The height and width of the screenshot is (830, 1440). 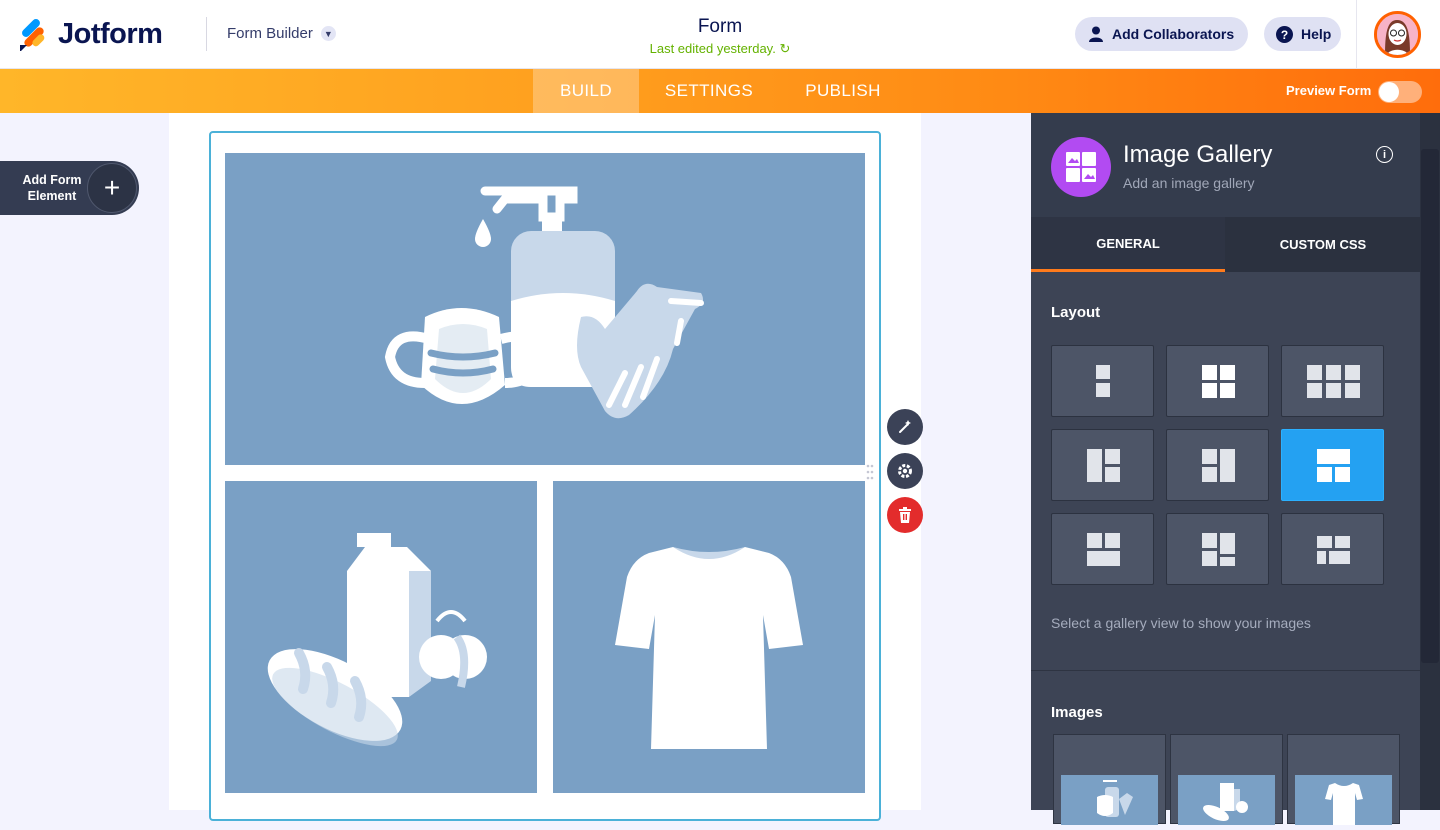 What do you see at coordinates (1397, 34) in the screenshot?
I see `user-avatar` at bounding box center [1397, 34].